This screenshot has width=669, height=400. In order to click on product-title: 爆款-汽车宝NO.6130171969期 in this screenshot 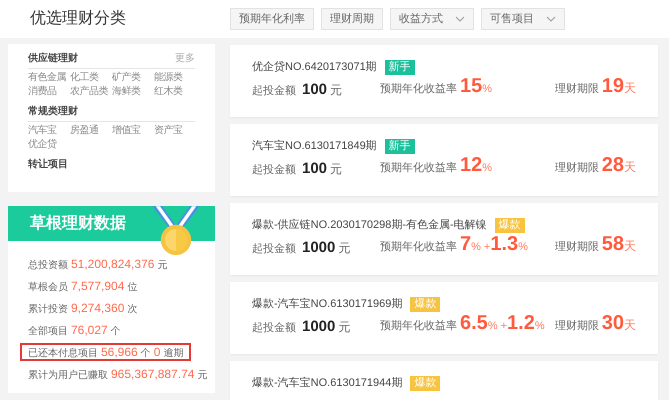, I will do `click(327, 304)`.